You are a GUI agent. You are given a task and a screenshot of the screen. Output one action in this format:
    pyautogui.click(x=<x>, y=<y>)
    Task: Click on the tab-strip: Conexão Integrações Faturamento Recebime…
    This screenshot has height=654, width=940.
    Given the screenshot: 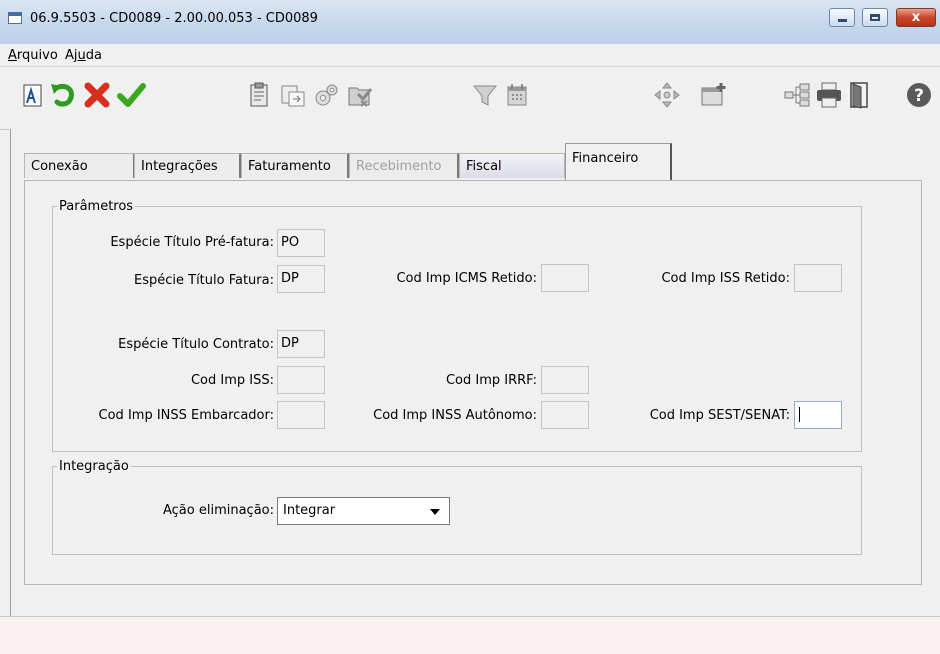 What is the action you would take?
    pyautogui.click(x=354, y=160)
    